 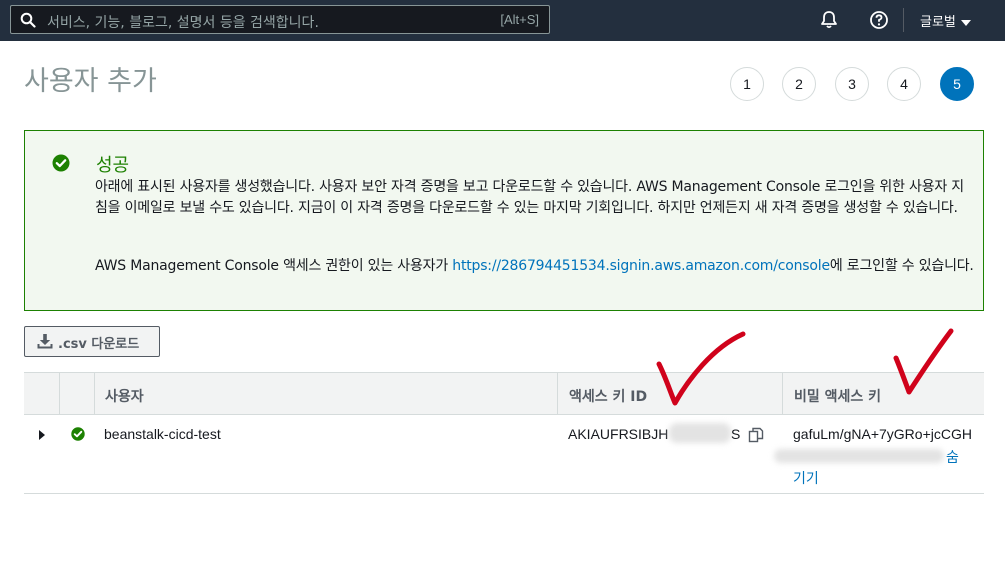 What do you see at coordinates (756, 435) in the screenshot?
I see `copy-icon` at bounding box center [756, 435].